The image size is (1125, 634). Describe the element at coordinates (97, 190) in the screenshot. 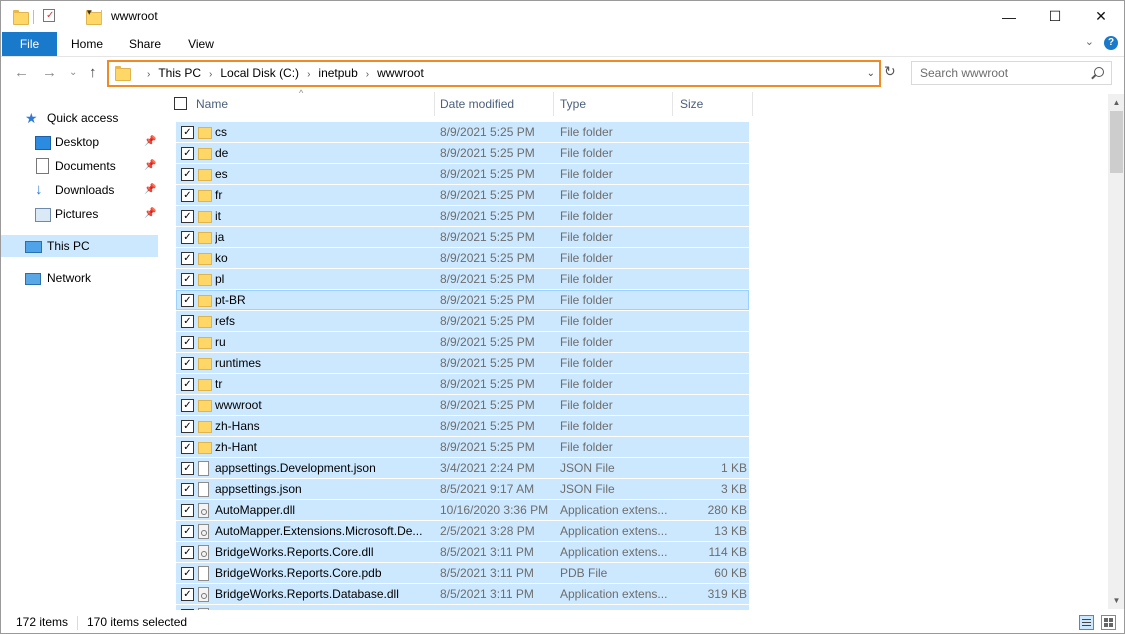

I see `sidebar-item-downloads: ↓ Downloads 📌` at that location.